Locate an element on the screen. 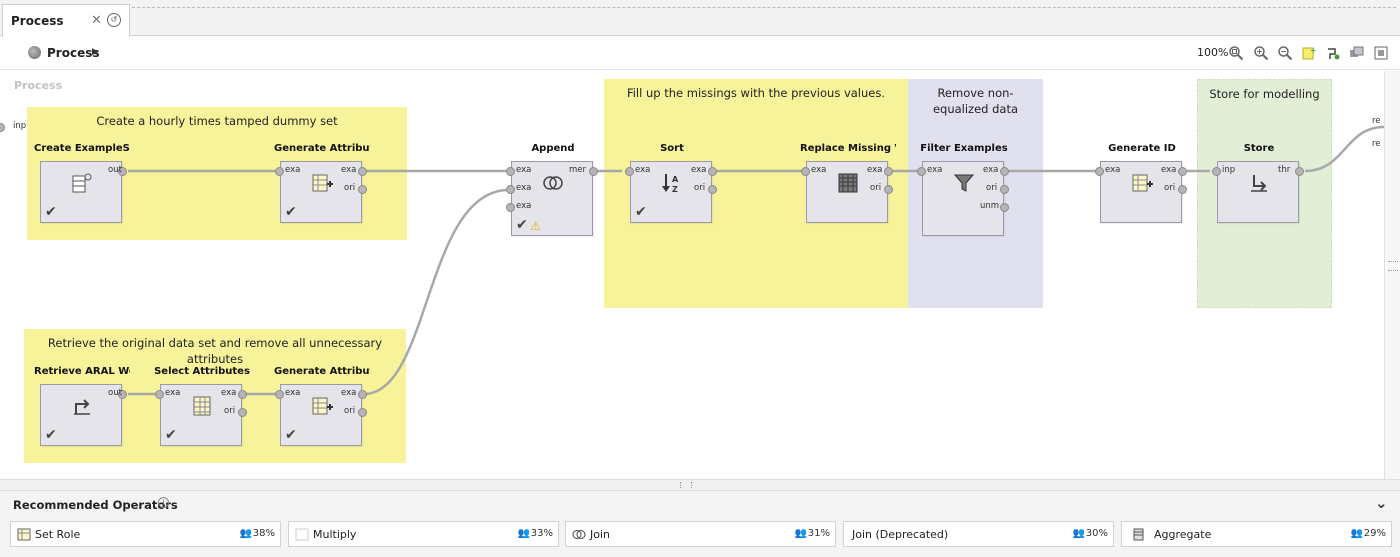 Image resolution: width=1400 pixels, height=557 pixels. replace-missing-icon is located at coordinates (848, 183).